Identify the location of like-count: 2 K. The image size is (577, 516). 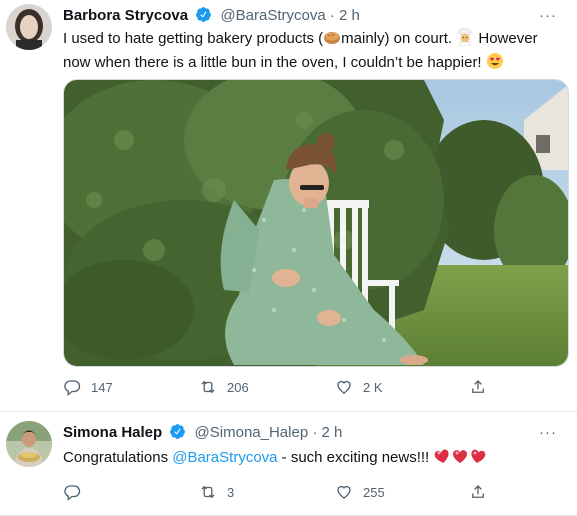
(373, 387).